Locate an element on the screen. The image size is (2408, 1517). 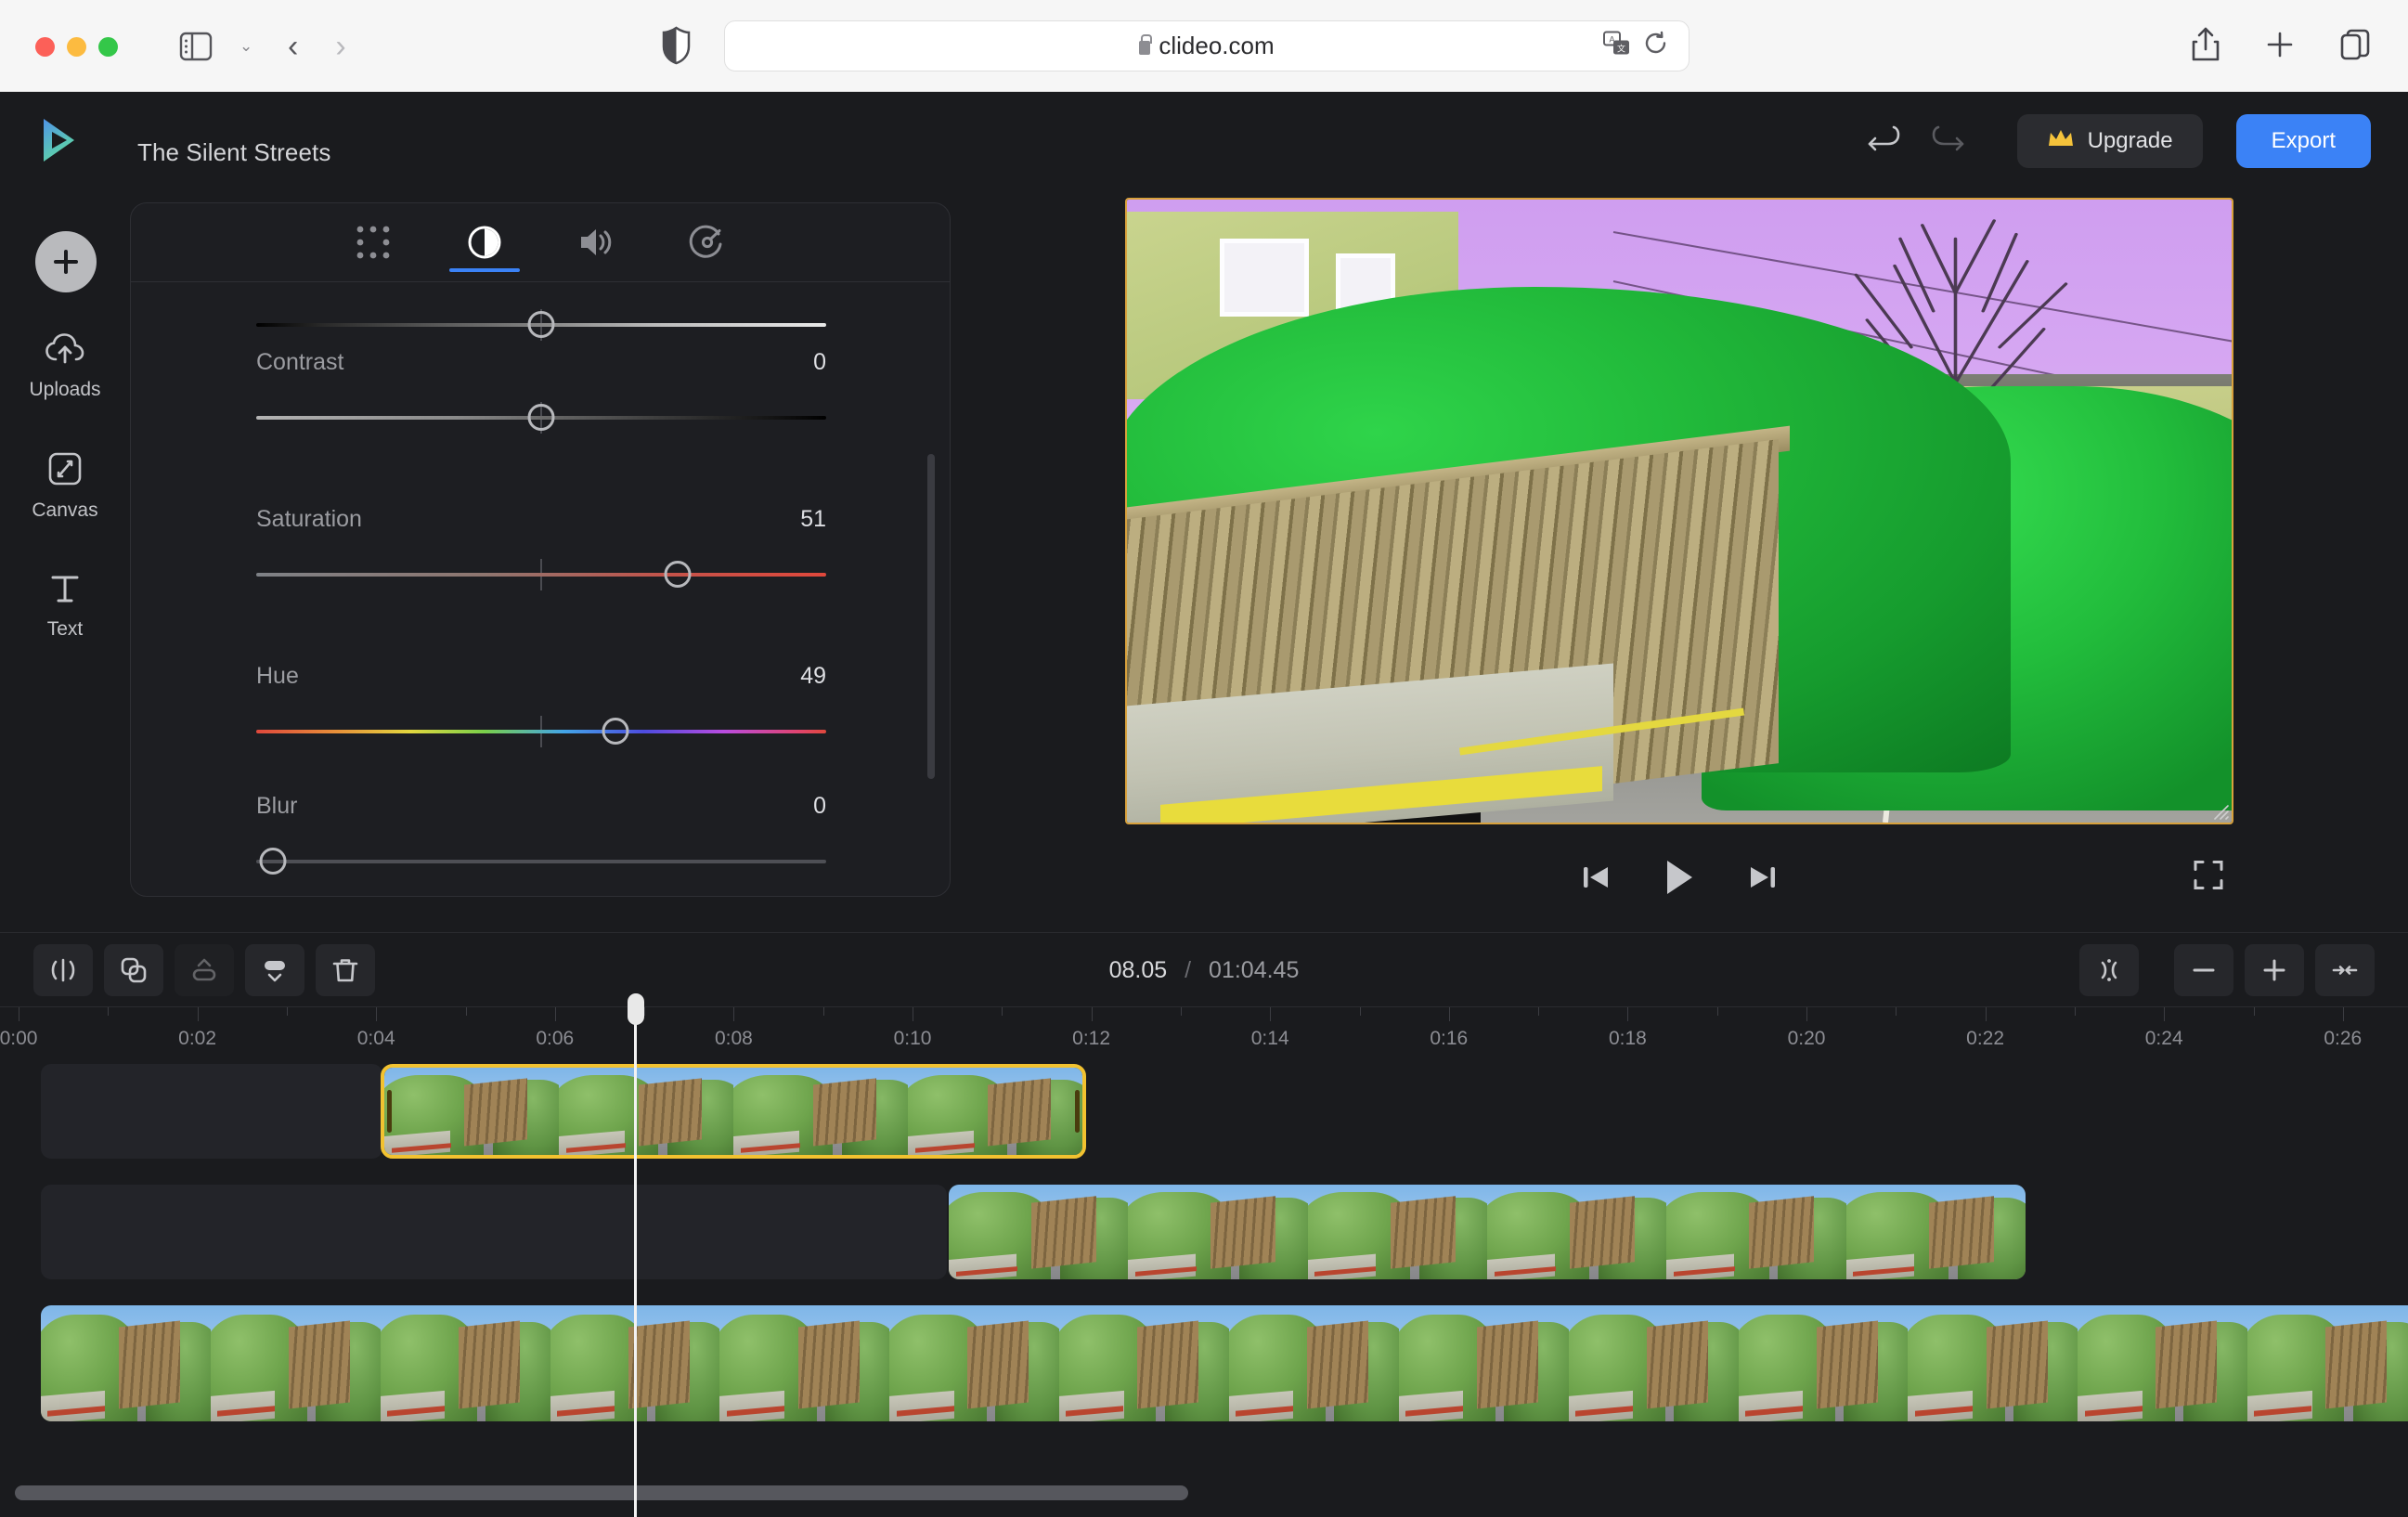
tab-speed is located at coordinates (707, 243).